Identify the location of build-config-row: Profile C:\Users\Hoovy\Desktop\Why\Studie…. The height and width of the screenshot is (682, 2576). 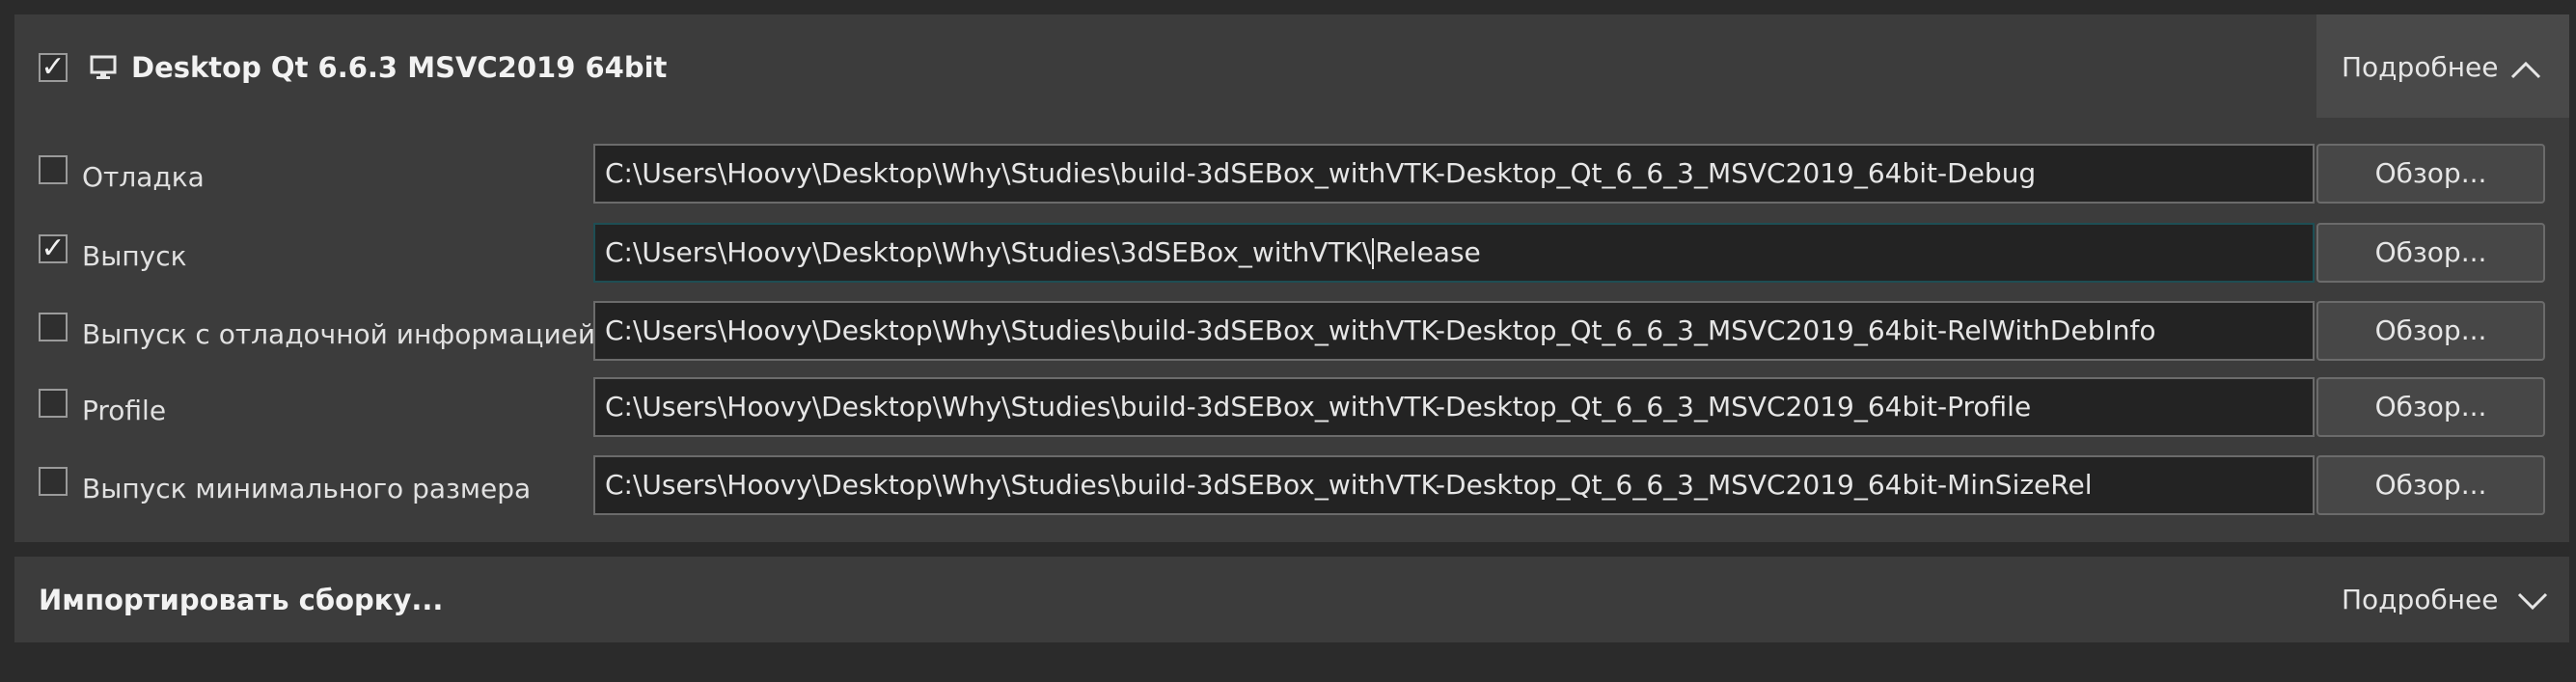
(1292, 411).